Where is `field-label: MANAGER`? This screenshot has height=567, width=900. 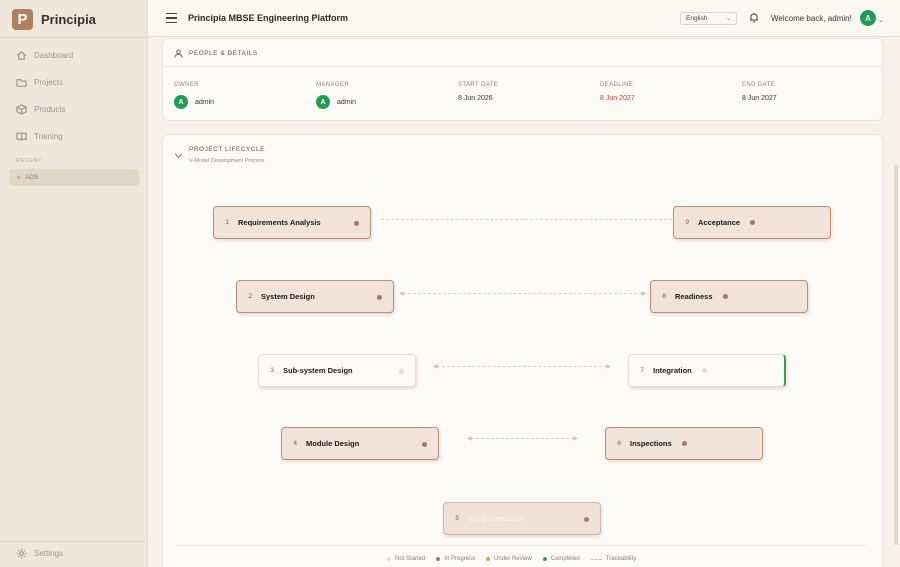
field-label: MANAGER is located at coordinates (333, 85).